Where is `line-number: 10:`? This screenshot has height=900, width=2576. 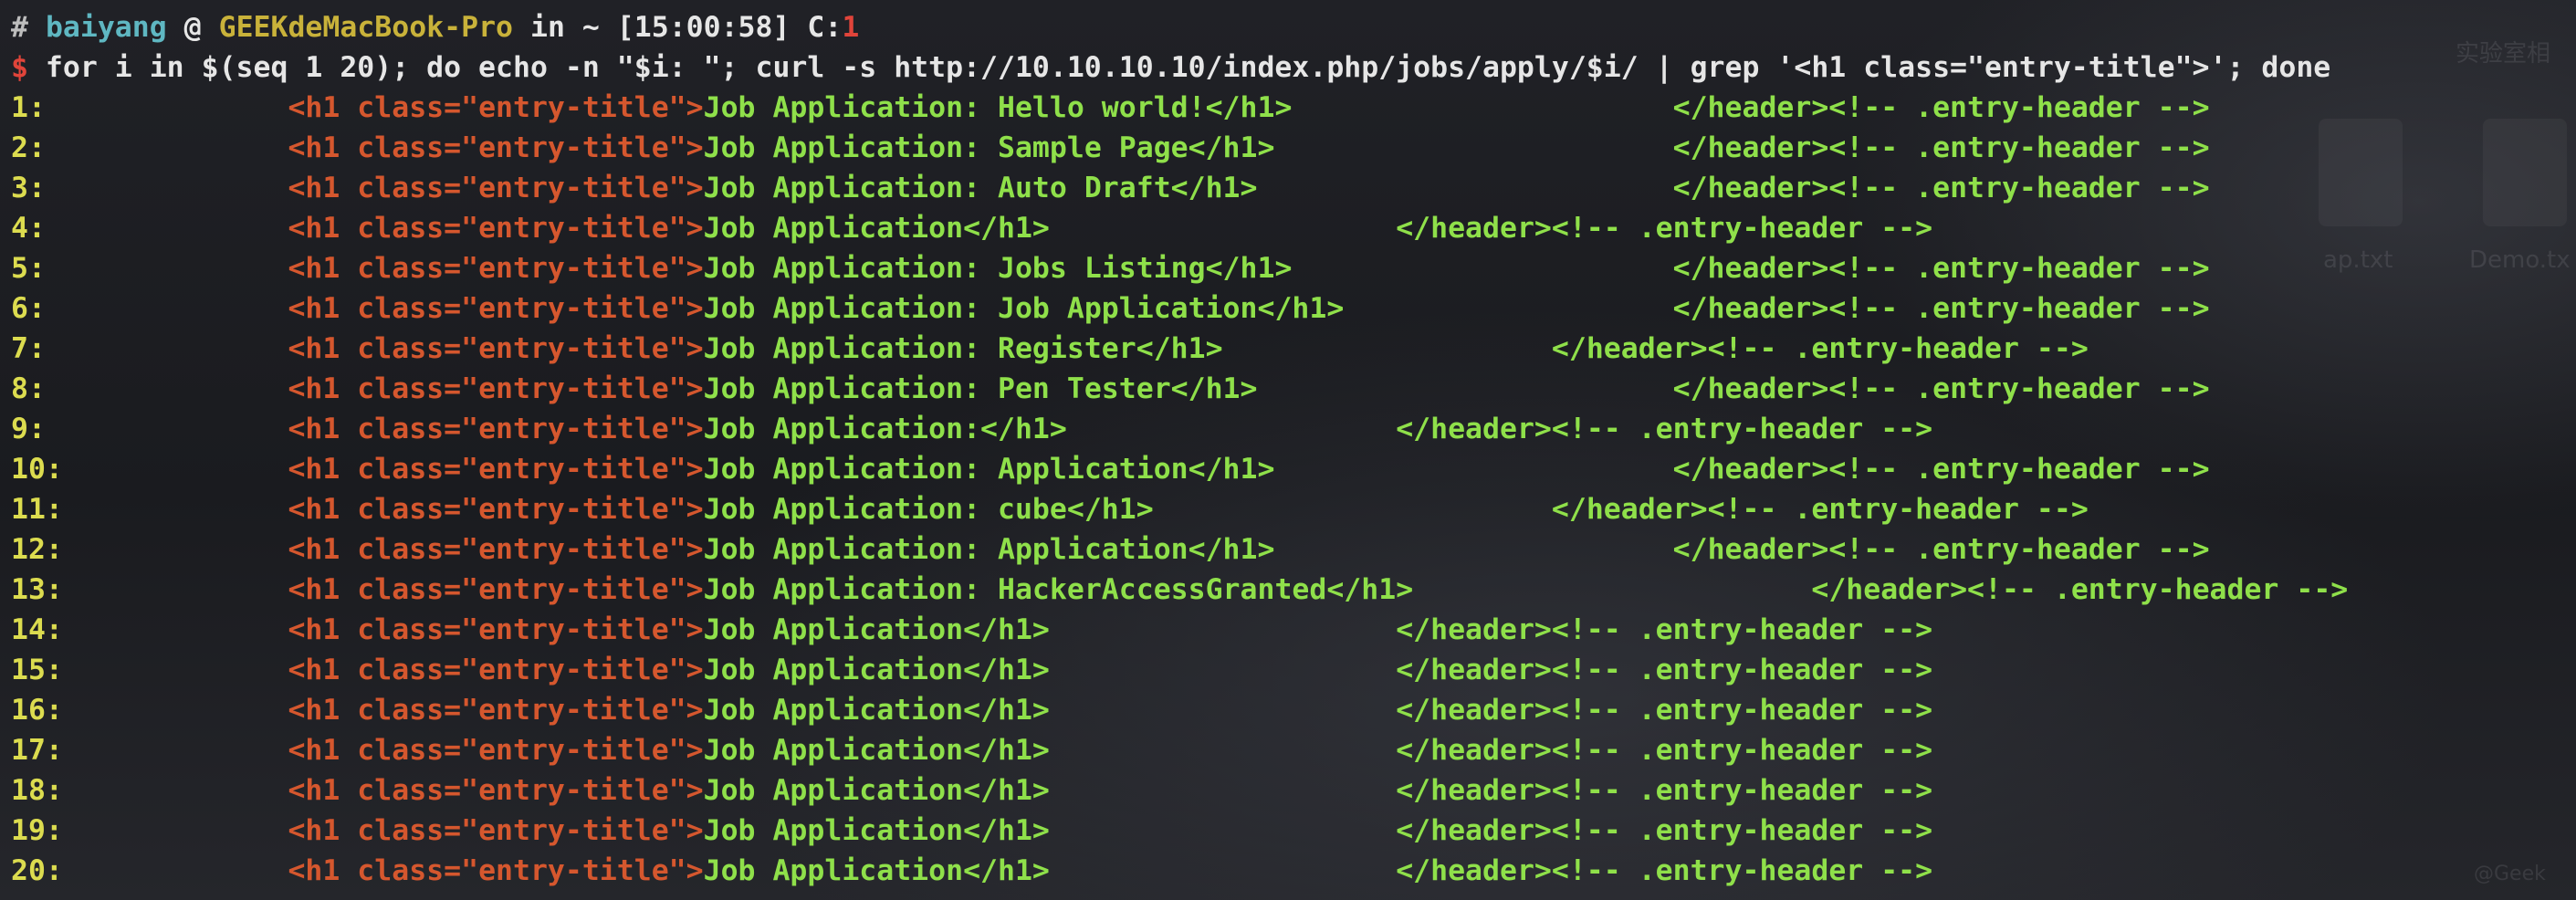
line-number: 10: is located at coordinates (37, 469).